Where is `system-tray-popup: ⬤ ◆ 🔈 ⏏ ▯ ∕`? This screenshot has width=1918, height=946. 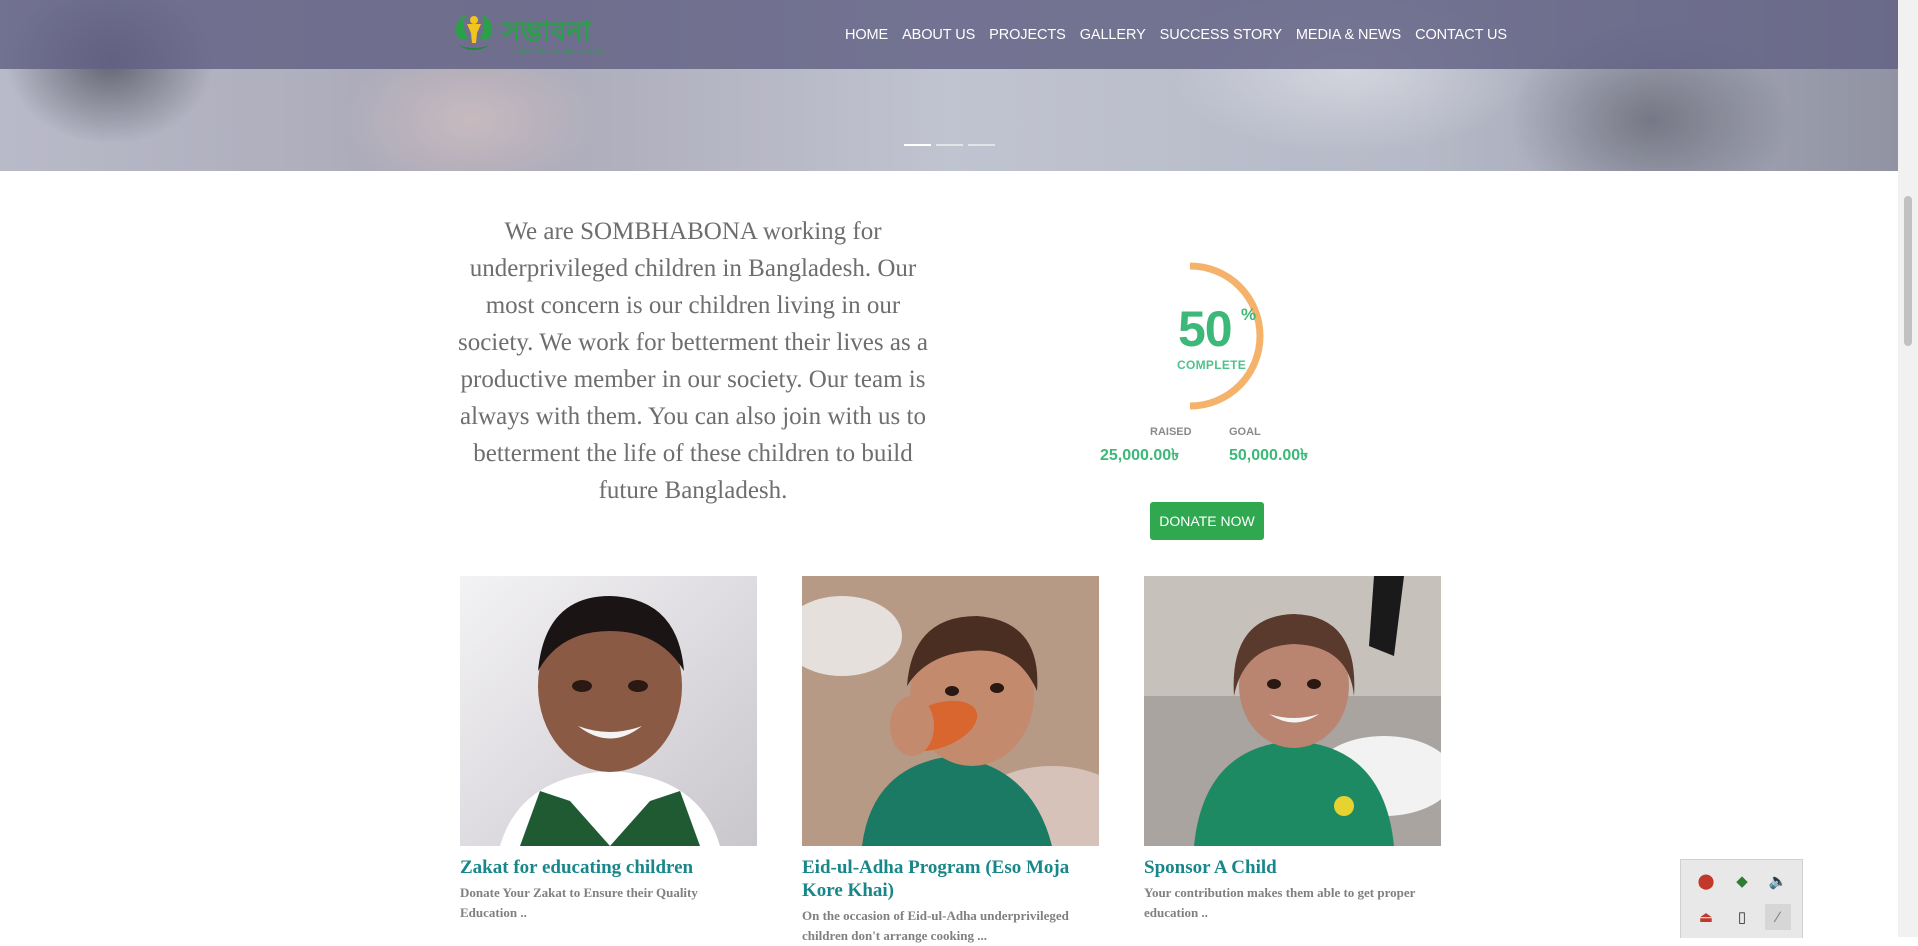
system-tray-popup: ⬤ ◆ 🔈 ⏏ ▯ ∕ is located at coordinates (1741, 898).